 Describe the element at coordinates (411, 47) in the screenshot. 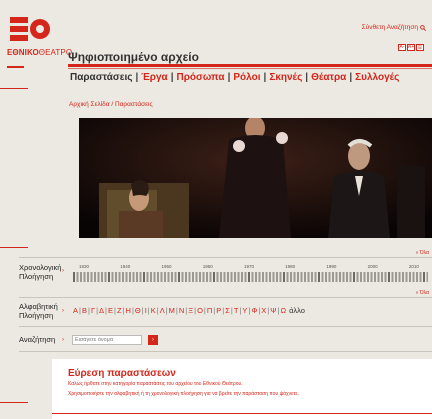

I see `increase-font-button: A+` at that location.